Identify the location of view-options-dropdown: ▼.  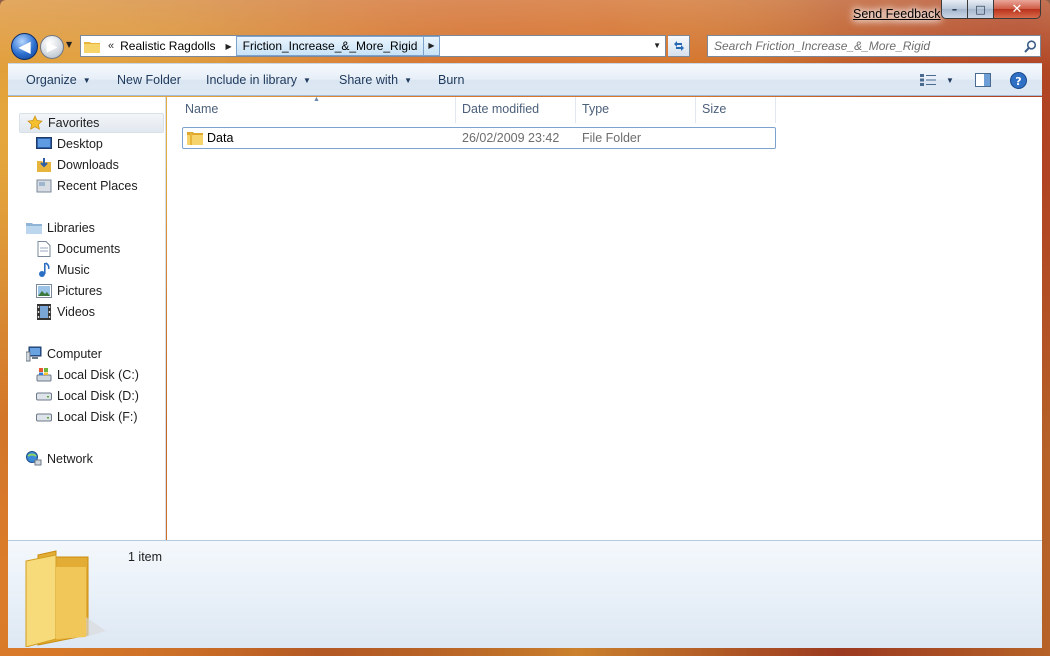
(950, 80).